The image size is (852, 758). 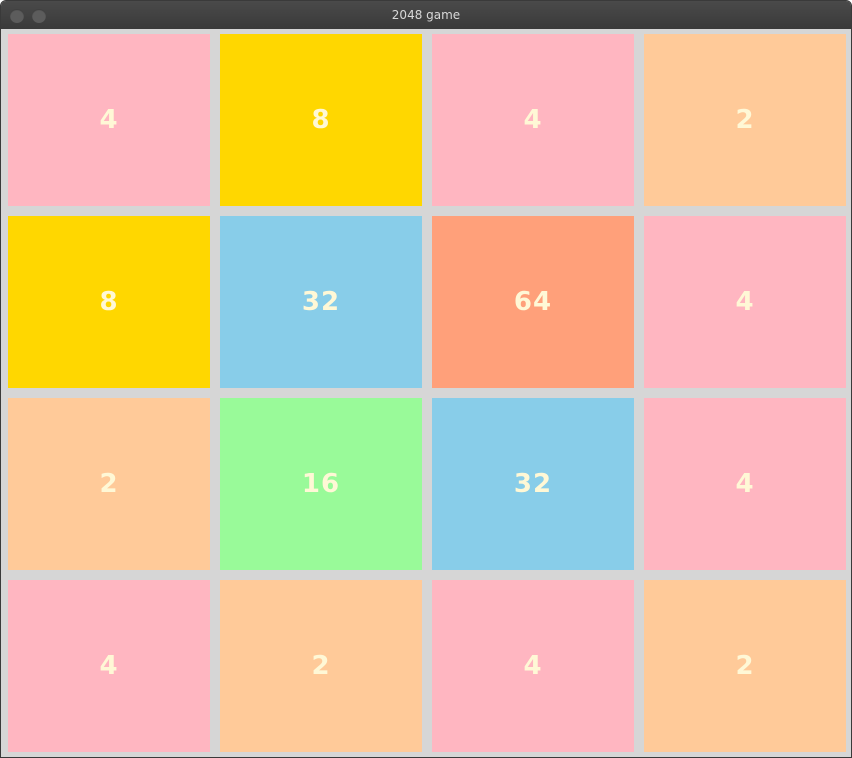 I want to click on title-bar: 2048 game, so click(x=426, y=15).